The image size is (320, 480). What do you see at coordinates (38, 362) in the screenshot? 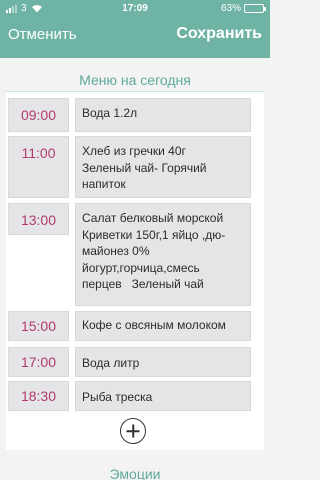
I see `menu-time: 17:00` at bounding box center [38, 362].